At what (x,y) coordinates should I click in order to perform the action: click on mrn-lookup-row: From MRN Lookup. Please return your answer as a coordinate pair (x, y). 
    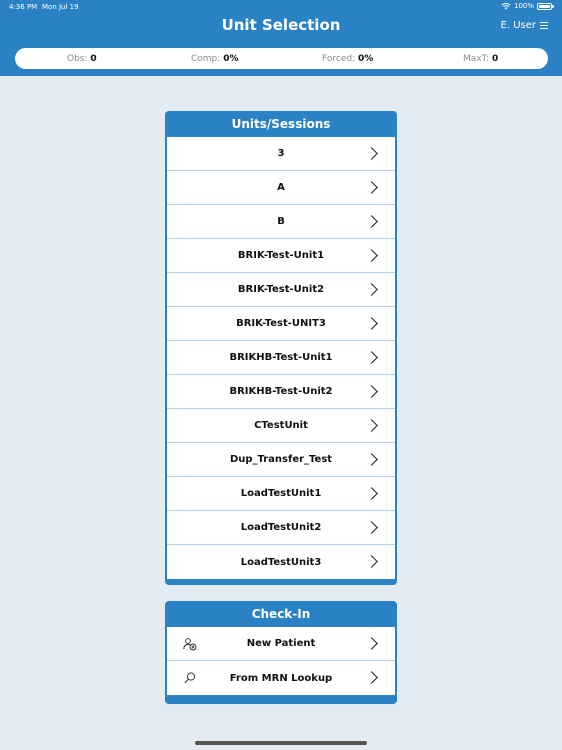
    Looking at the image, I should click on (281, 678).